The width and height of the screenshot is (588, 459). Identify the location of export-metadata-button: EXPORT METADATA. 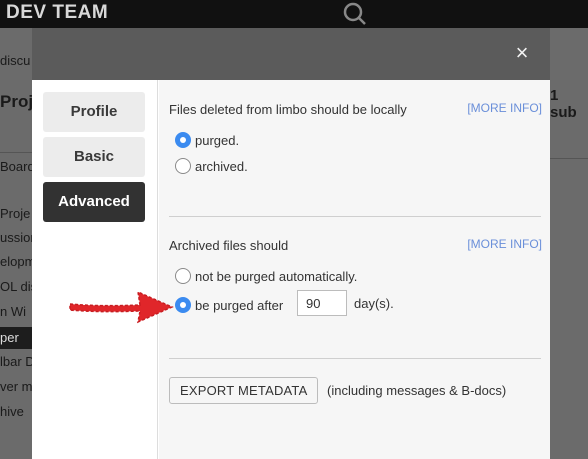
(244, 390).